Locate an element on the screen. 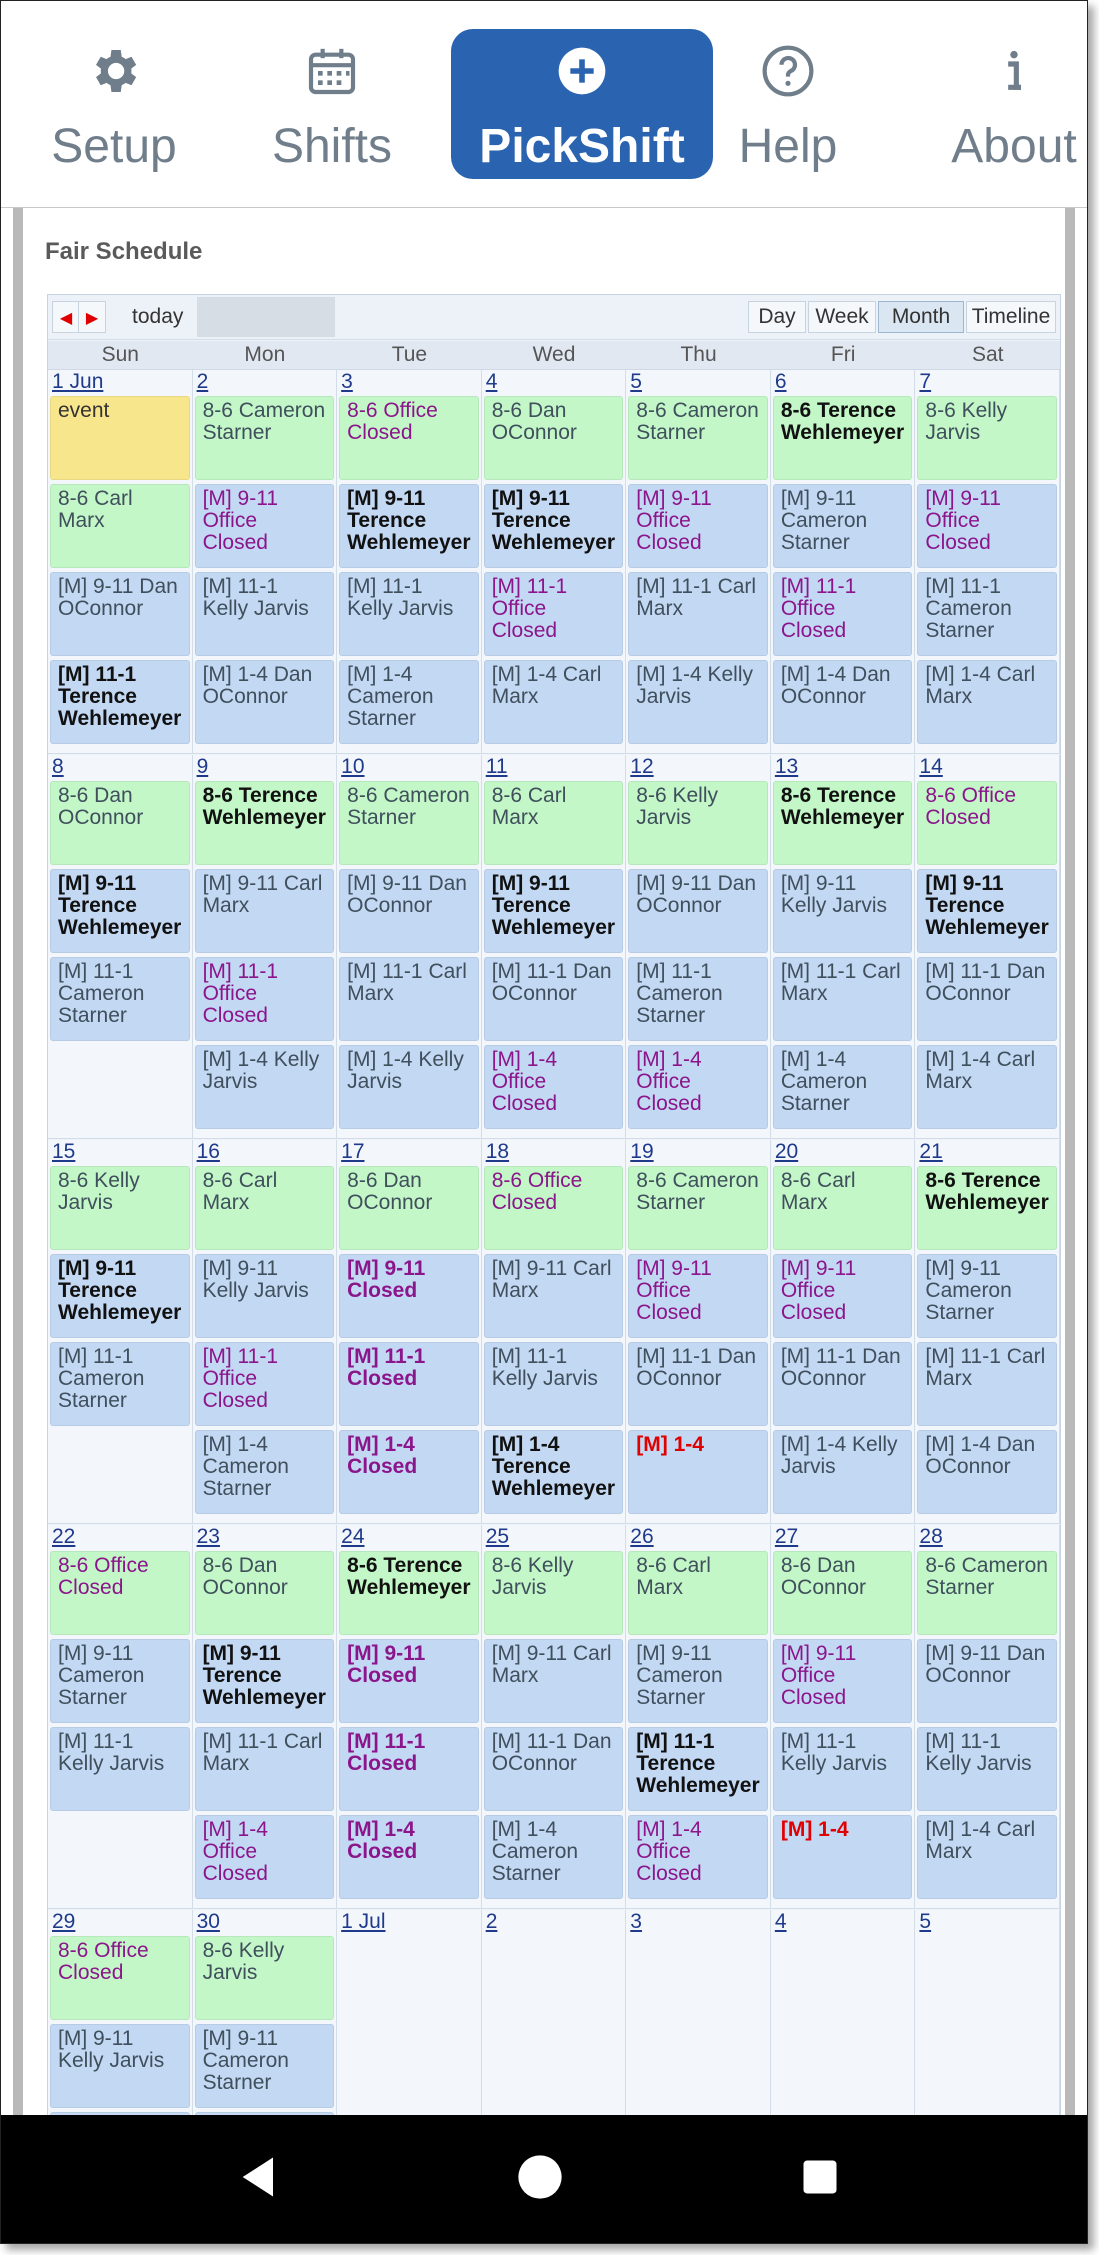  day-number-link: 29 is located at coordinates (63, 1922).